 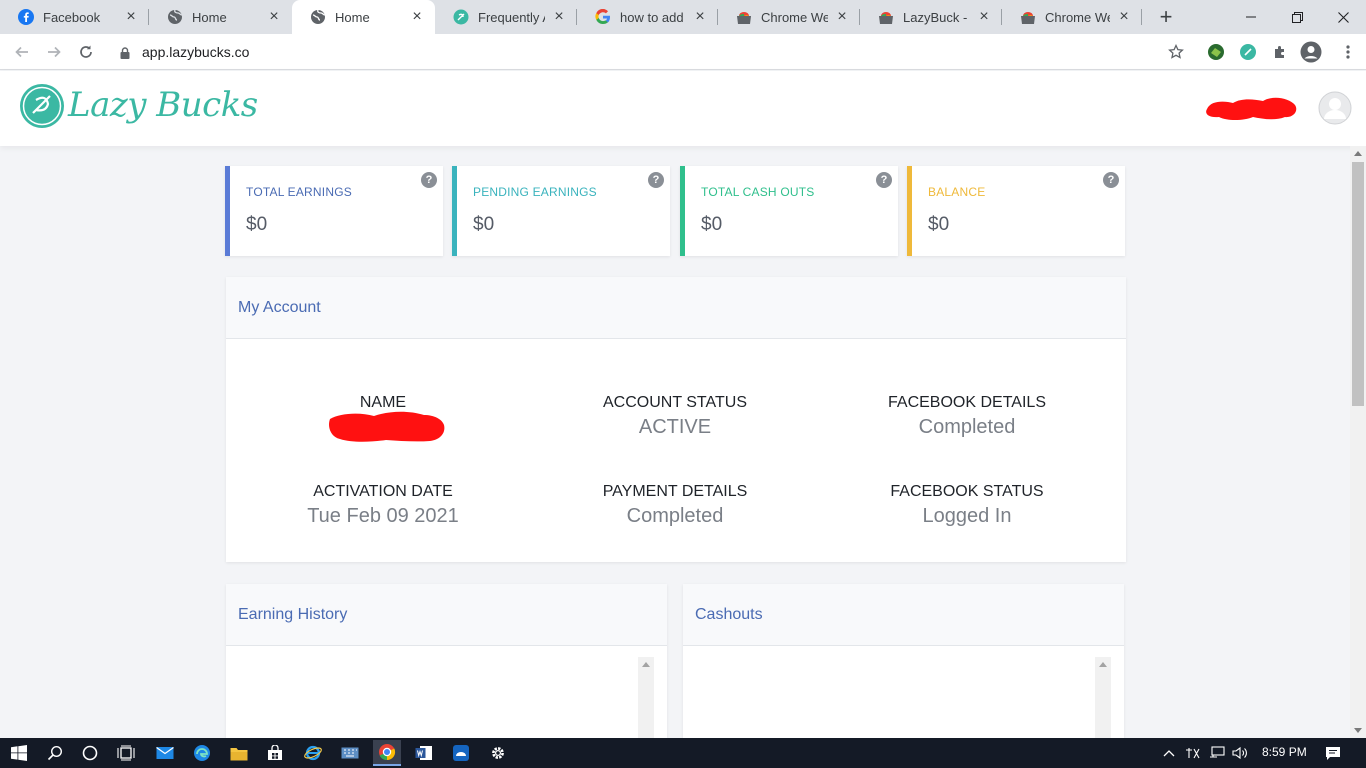 What do you see at coordinates (683, 753) in the screenshot?
I see `windows-taskbar: 8:59 PM` at bounding box center [683, 753].